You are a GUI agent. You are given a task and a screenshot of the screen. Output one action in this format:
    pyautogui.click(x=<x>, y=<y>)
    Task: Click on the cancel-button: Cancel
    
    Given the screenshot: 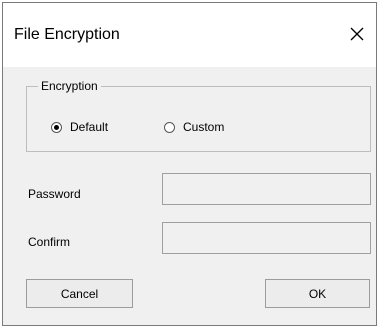 What is the action you would take?
    pyautogui.click(x=79, y=293)
    